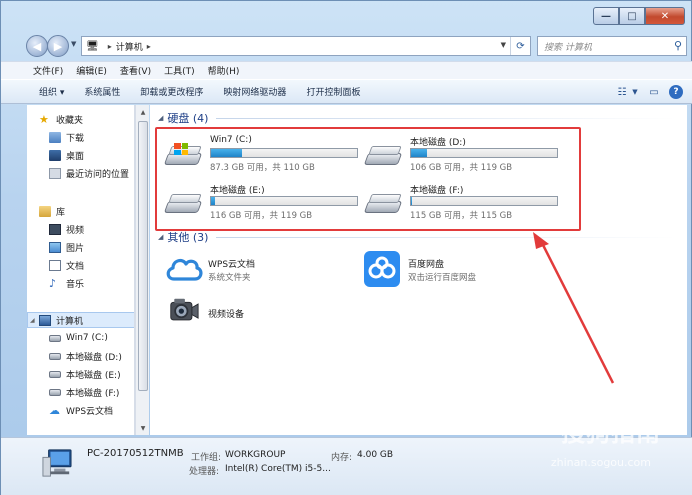 The image size is (692, 495). Describe the element at coordinates (51, 91) in the screenshot. I see `organize-button: 组织 ▾` at that location.